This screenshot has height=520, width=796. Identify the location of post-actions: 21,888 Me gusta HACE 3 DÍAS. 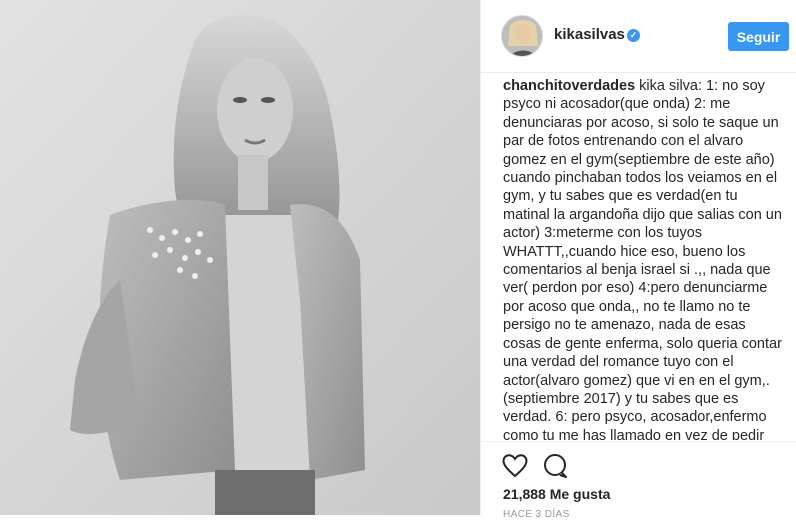
(638, 480).